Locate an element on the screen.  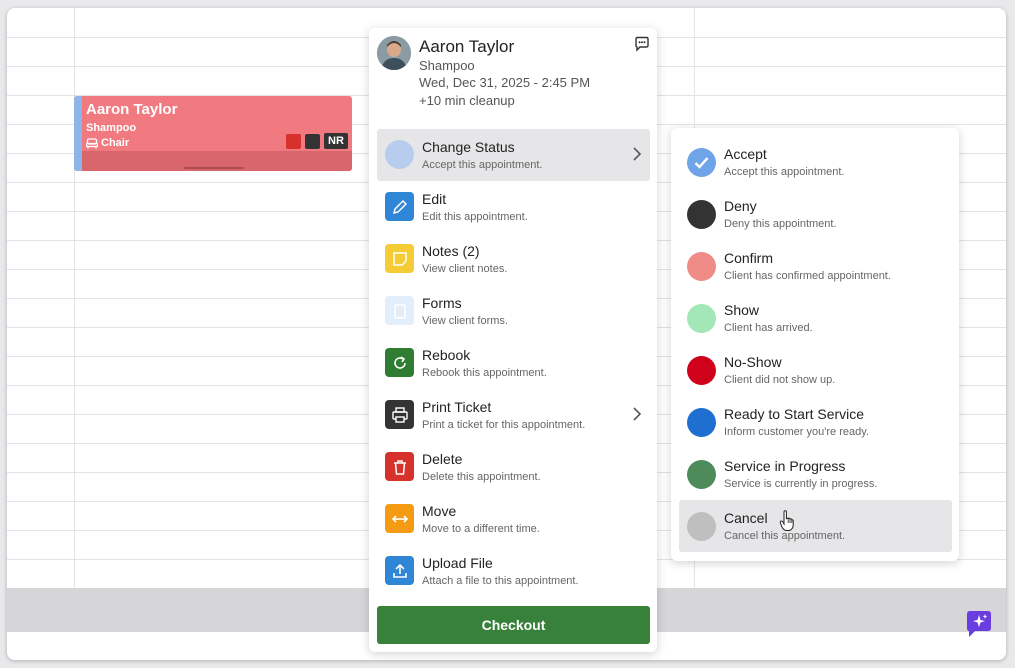
status-show: Show Client has arrived. is located at coordinates (815, 318).